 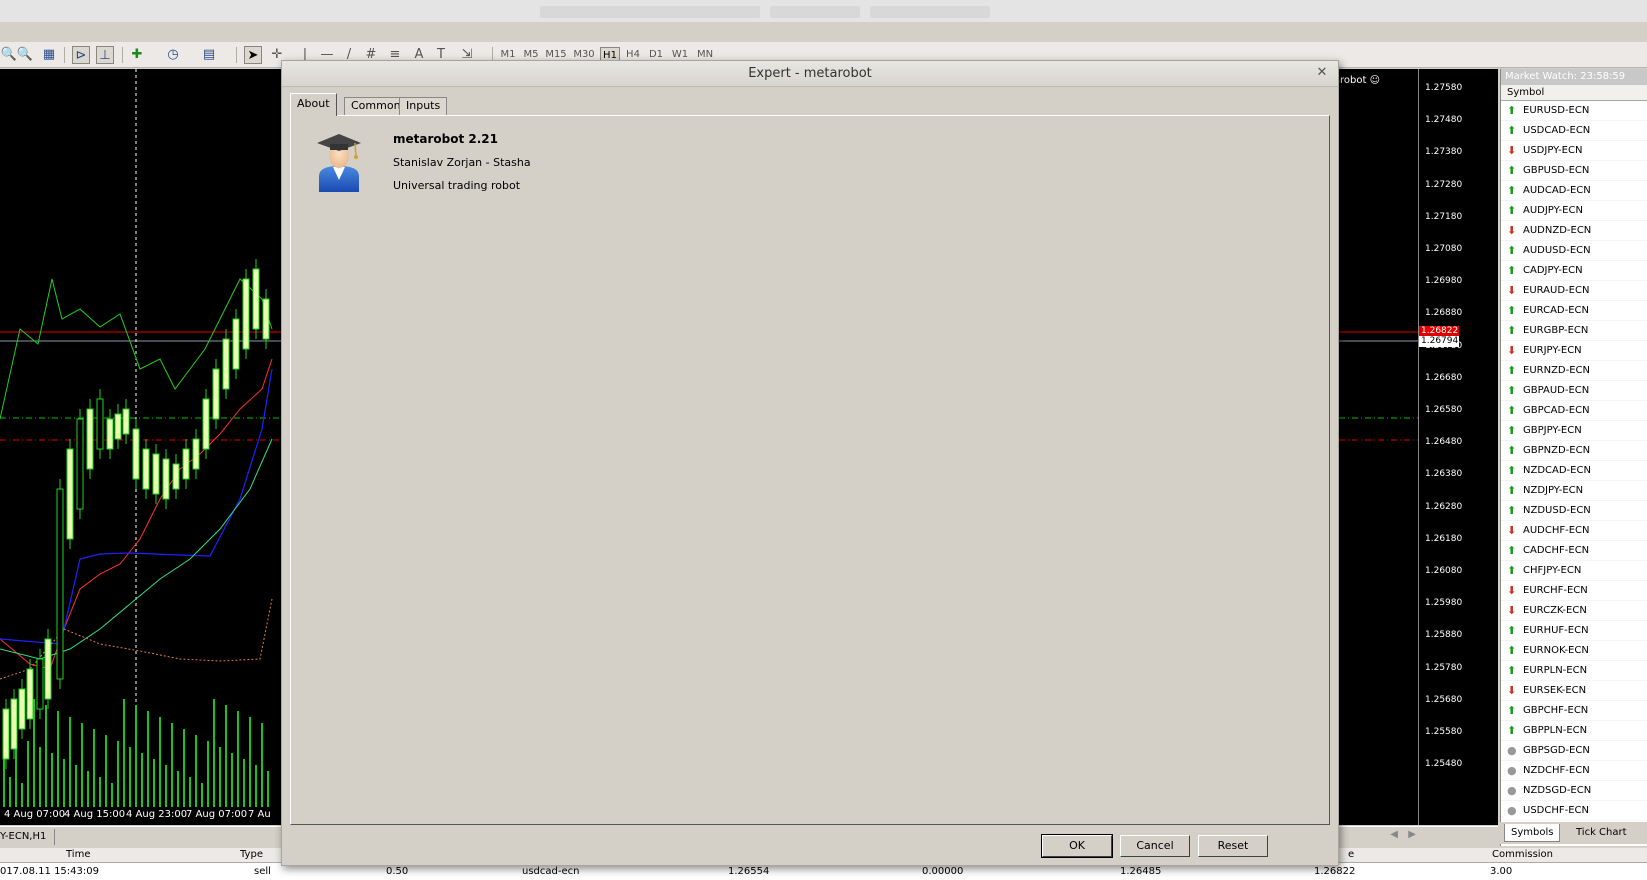 What do you see at coordinates (209, 55) in the screenshot?
I see `templates-icon: ▤` at bounding box center [209, 55].